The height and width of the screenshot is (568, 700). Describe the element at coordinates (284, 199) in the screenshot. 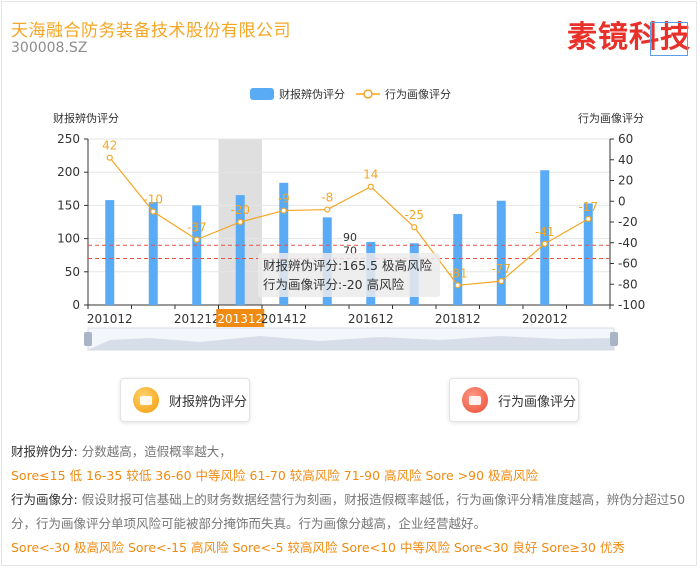

I see `line-data-label: -9` at that location.